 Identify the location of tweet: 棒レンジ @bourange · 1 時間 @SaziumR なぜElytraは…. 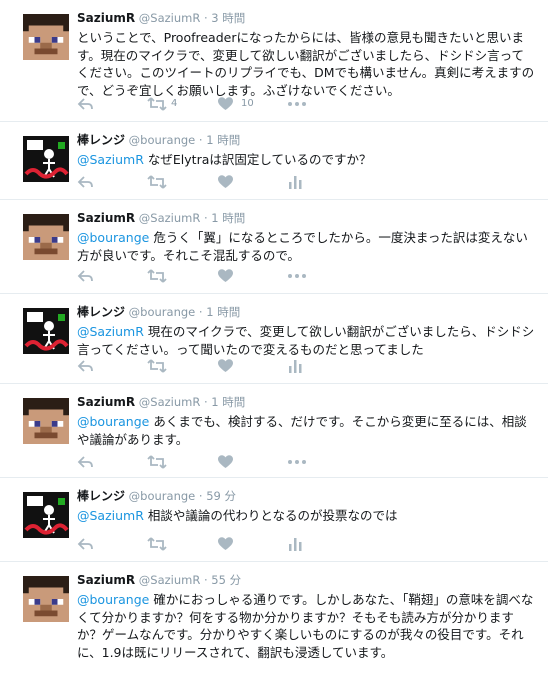
(274, 161).